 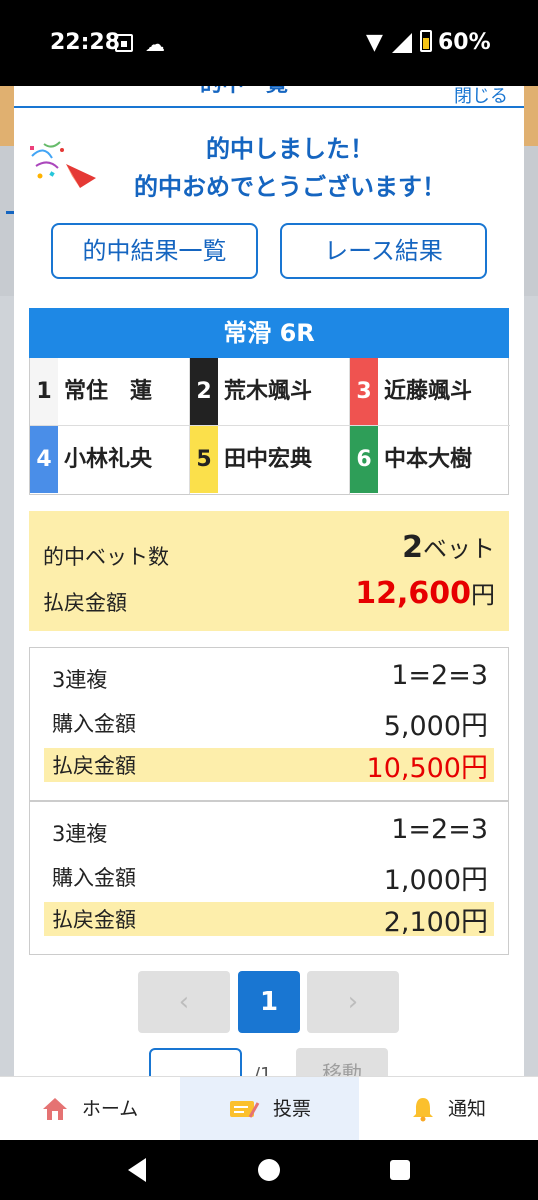 I want to click on rider-number: 5, so click(x=204, y=459).